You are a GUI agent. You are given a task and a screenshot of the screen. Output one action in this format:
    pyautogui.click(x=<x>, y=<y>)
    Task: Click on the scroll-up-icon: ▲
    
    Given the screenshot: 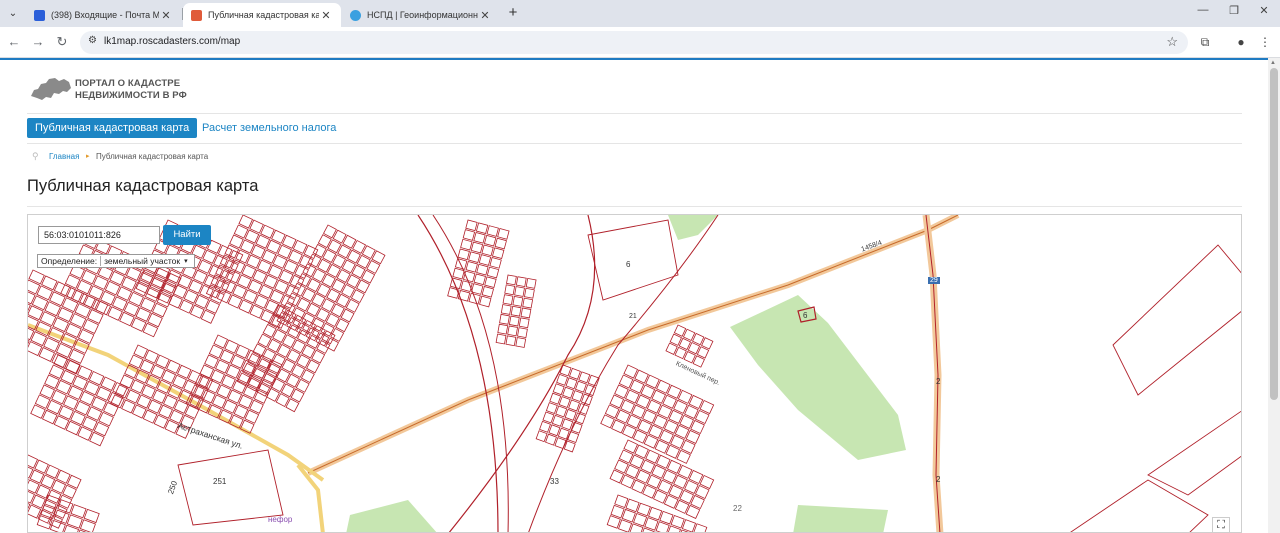 What is the action you would take?
    pyautogui.click(x=1273, y=63)
    